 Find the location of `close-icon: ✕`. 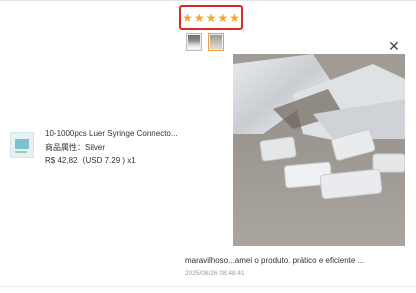

close-icon: ✕ is located at coordinates (394, 46).